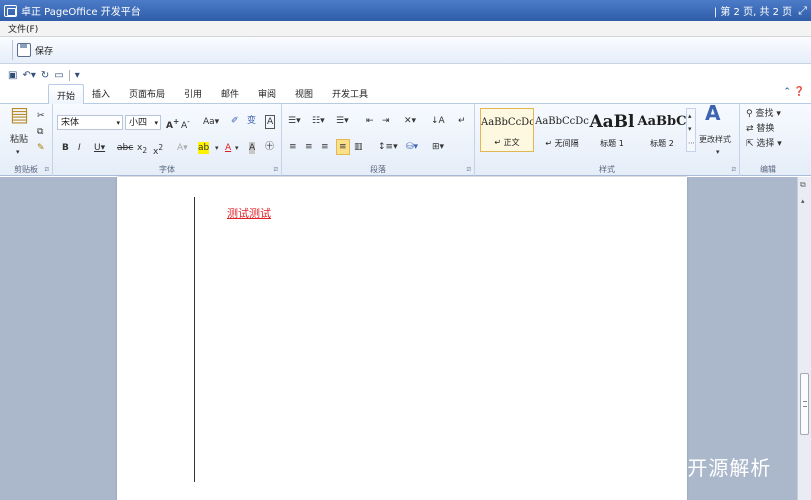 This screenshot has height=500, width=811. I want to click on distributed-icon: ▥, so click(358, 147).